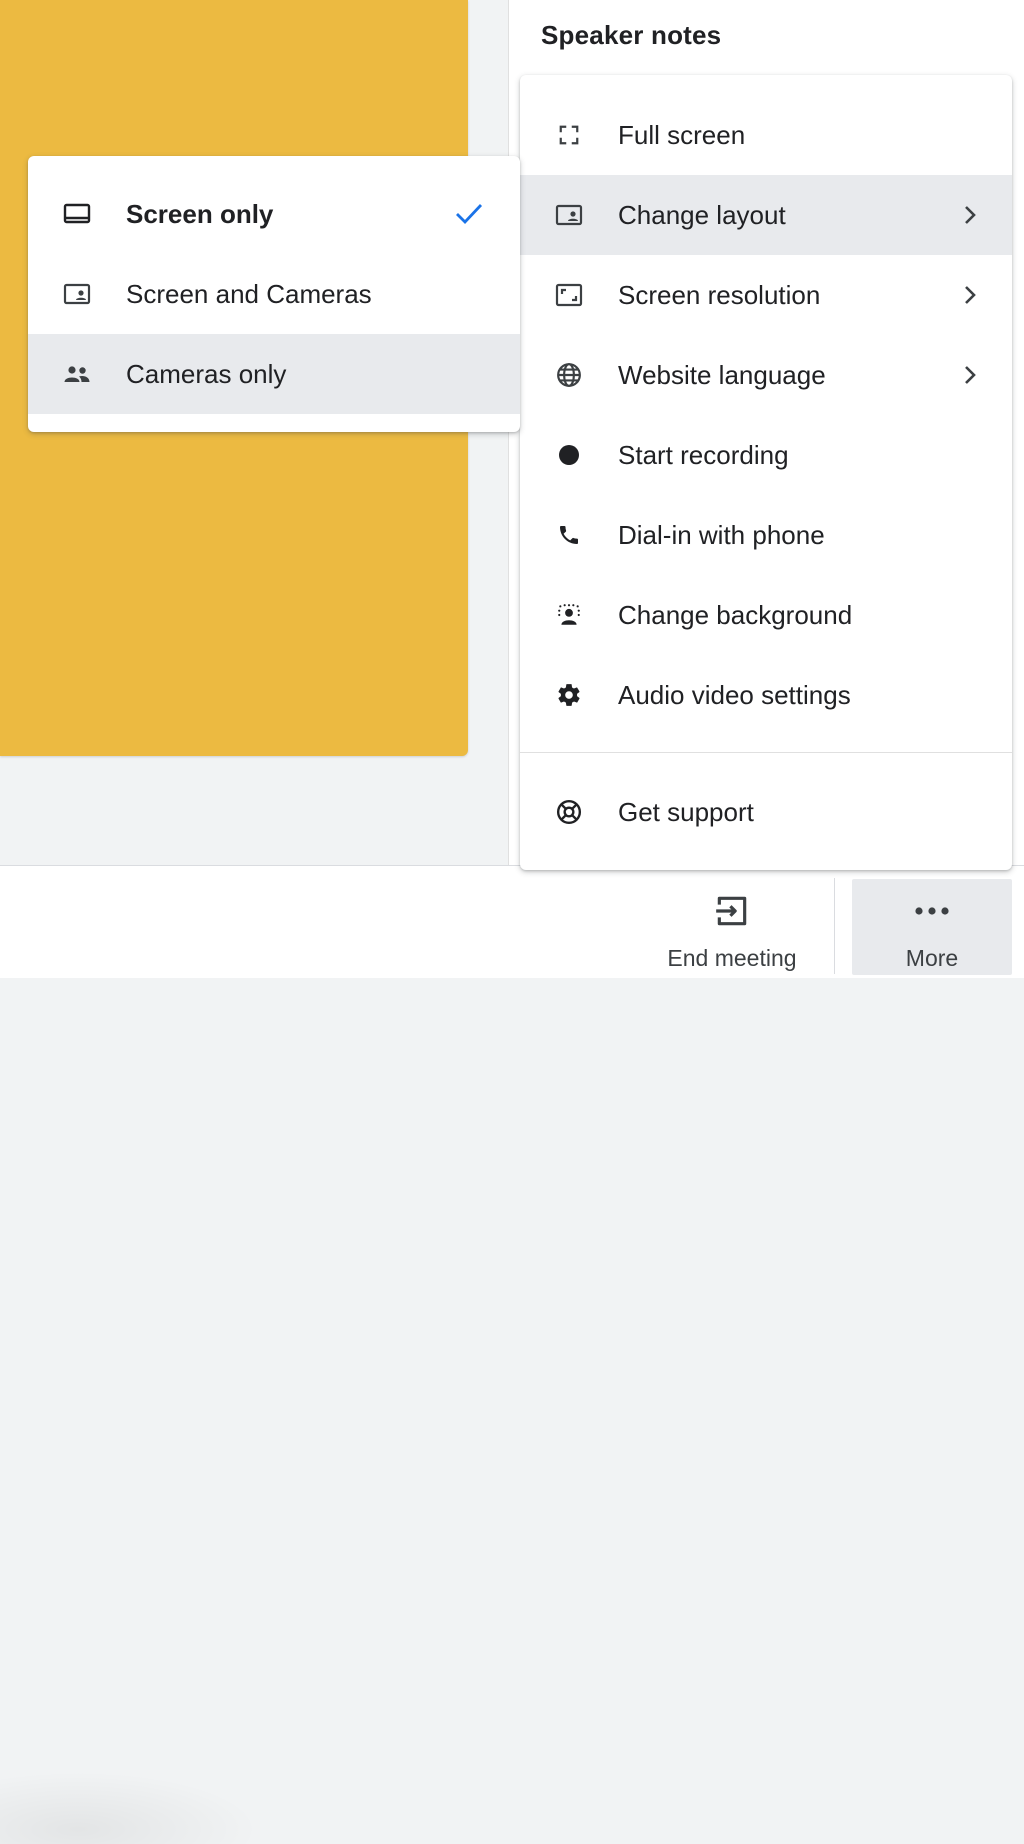 The width and height of the screenshot is (1024, 1844). I want to click on lifebuoy-icon, so click(569, 812).